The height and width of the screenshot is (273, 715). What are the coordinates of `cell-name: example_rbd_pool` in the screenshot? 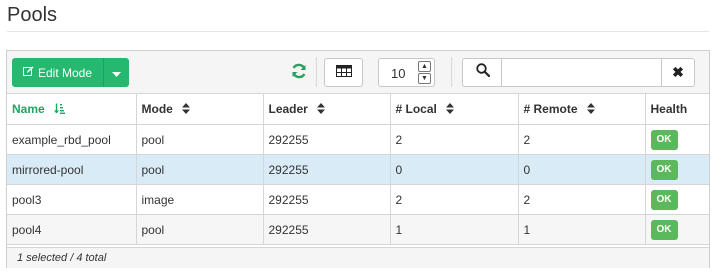 It's located at (72, 139).